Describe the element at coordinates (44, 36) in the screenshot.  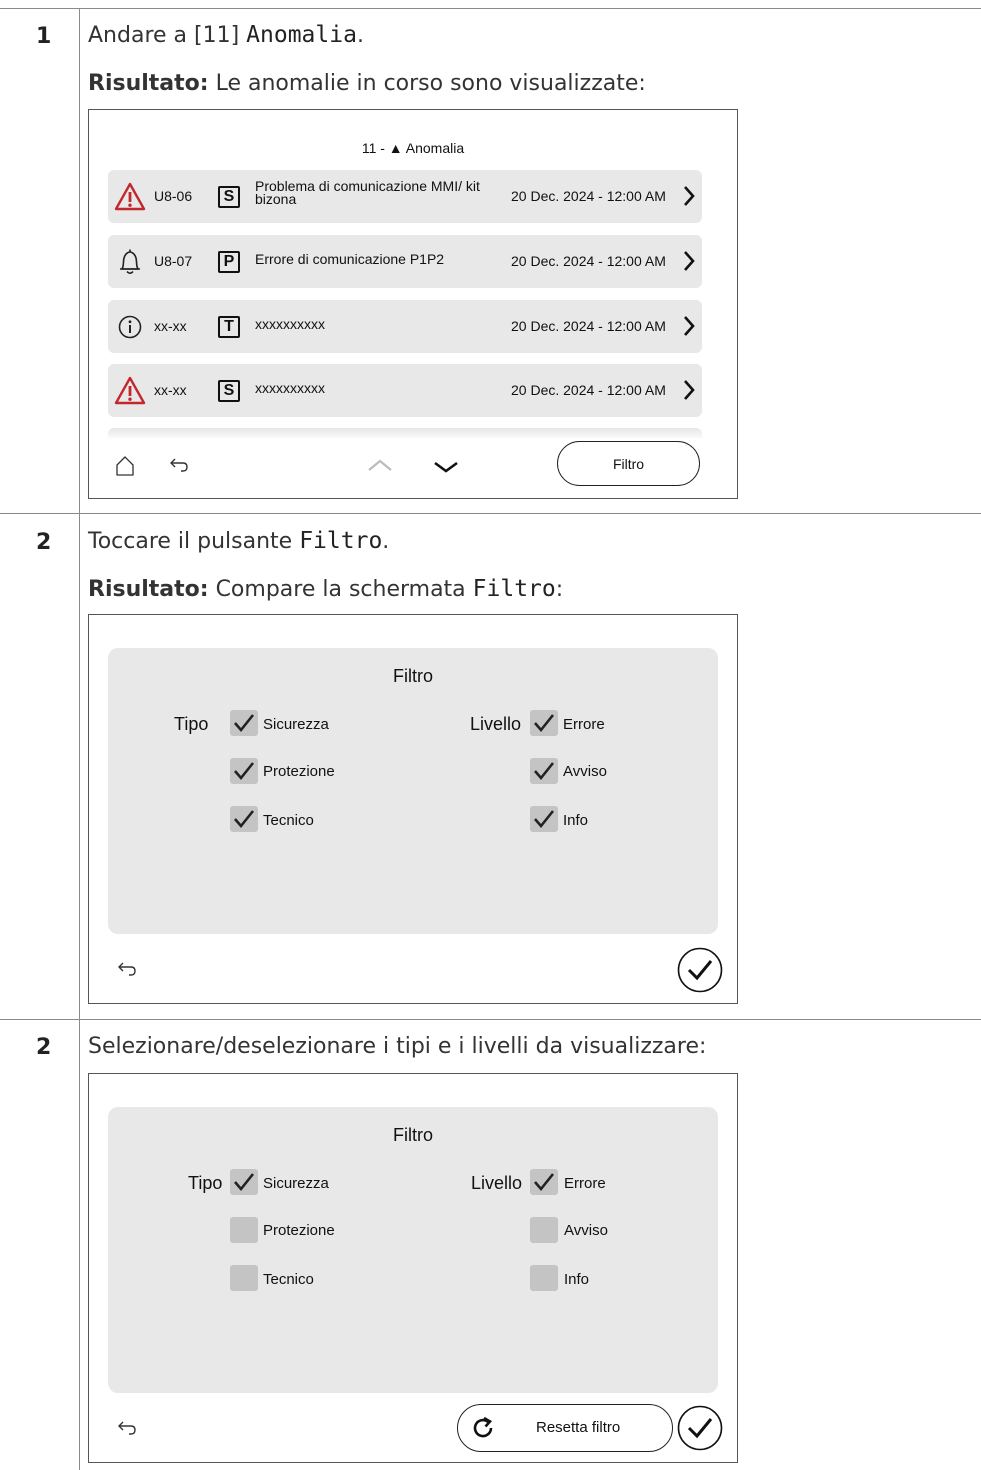
I see `step-number: 1` at that location.